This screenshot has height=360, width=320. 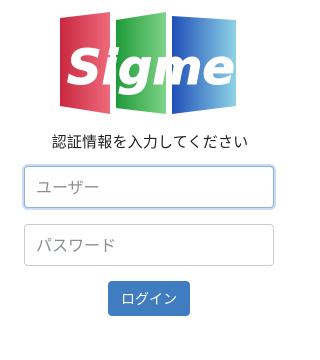 What do you see at coordinates (150, 142) in the screenshot?
I see `instruction-text: 認証情報を入力してください` at bounding box center [150, 142].